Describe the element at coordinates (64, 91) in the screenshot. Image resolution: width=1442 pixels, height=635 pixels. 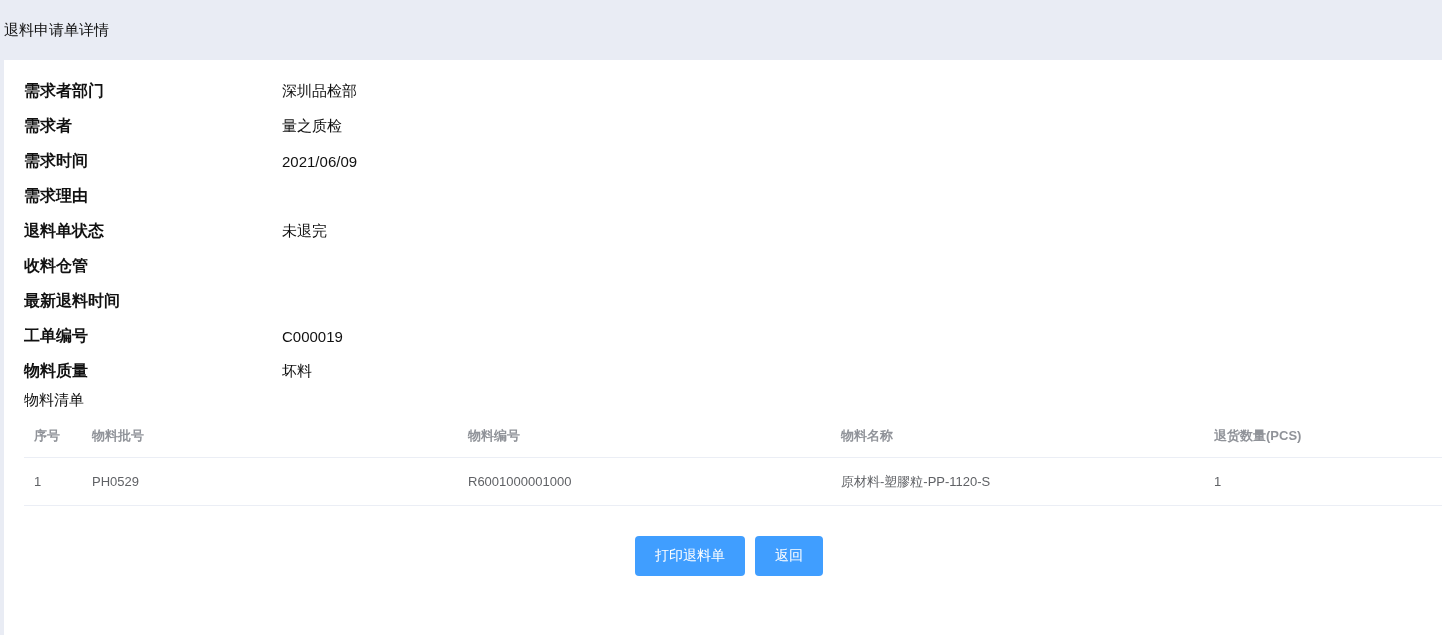
I see `field-label: 需求者部门` at that location.